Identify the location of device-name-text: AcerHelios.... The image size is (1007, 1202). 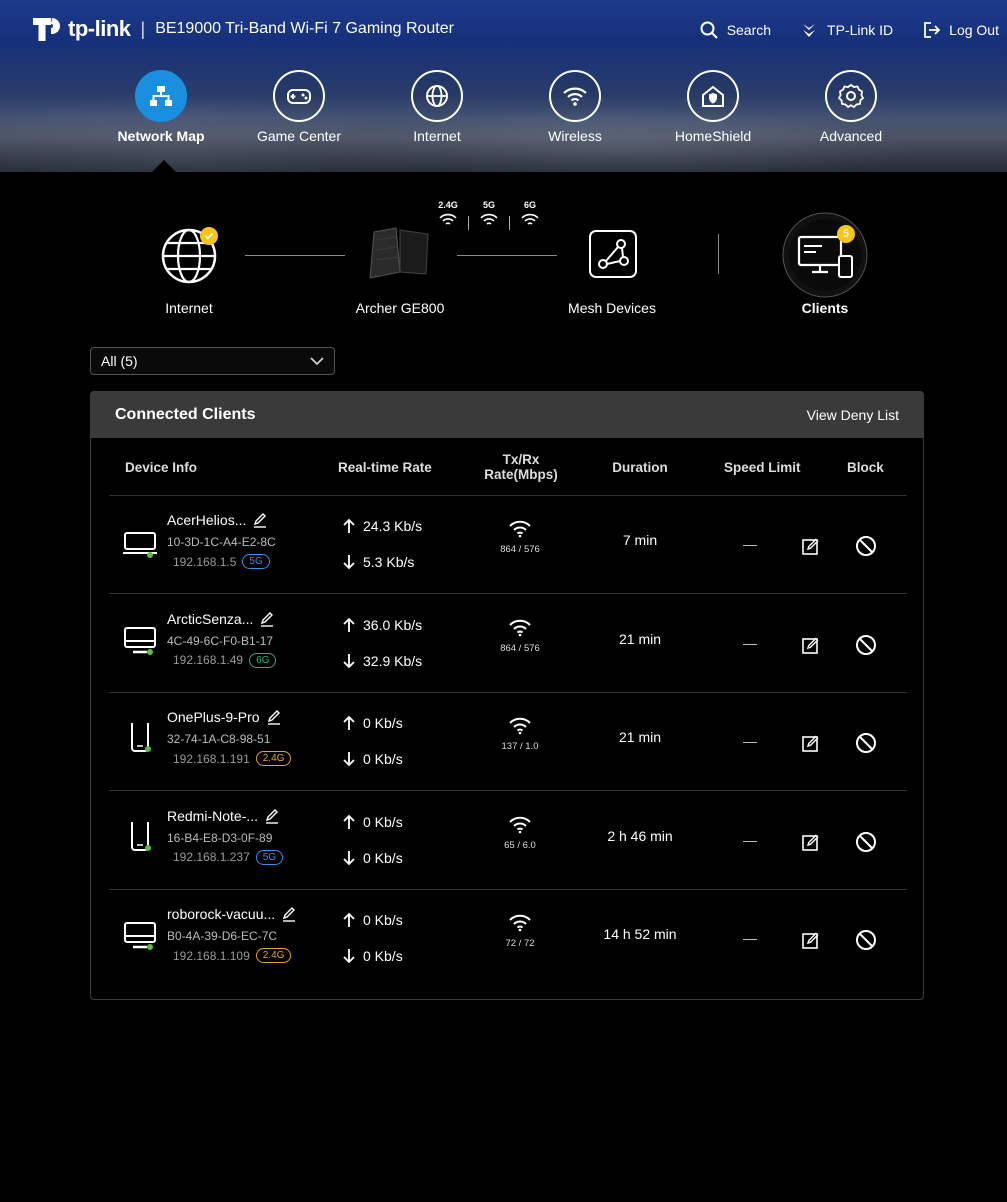
(207, 520).